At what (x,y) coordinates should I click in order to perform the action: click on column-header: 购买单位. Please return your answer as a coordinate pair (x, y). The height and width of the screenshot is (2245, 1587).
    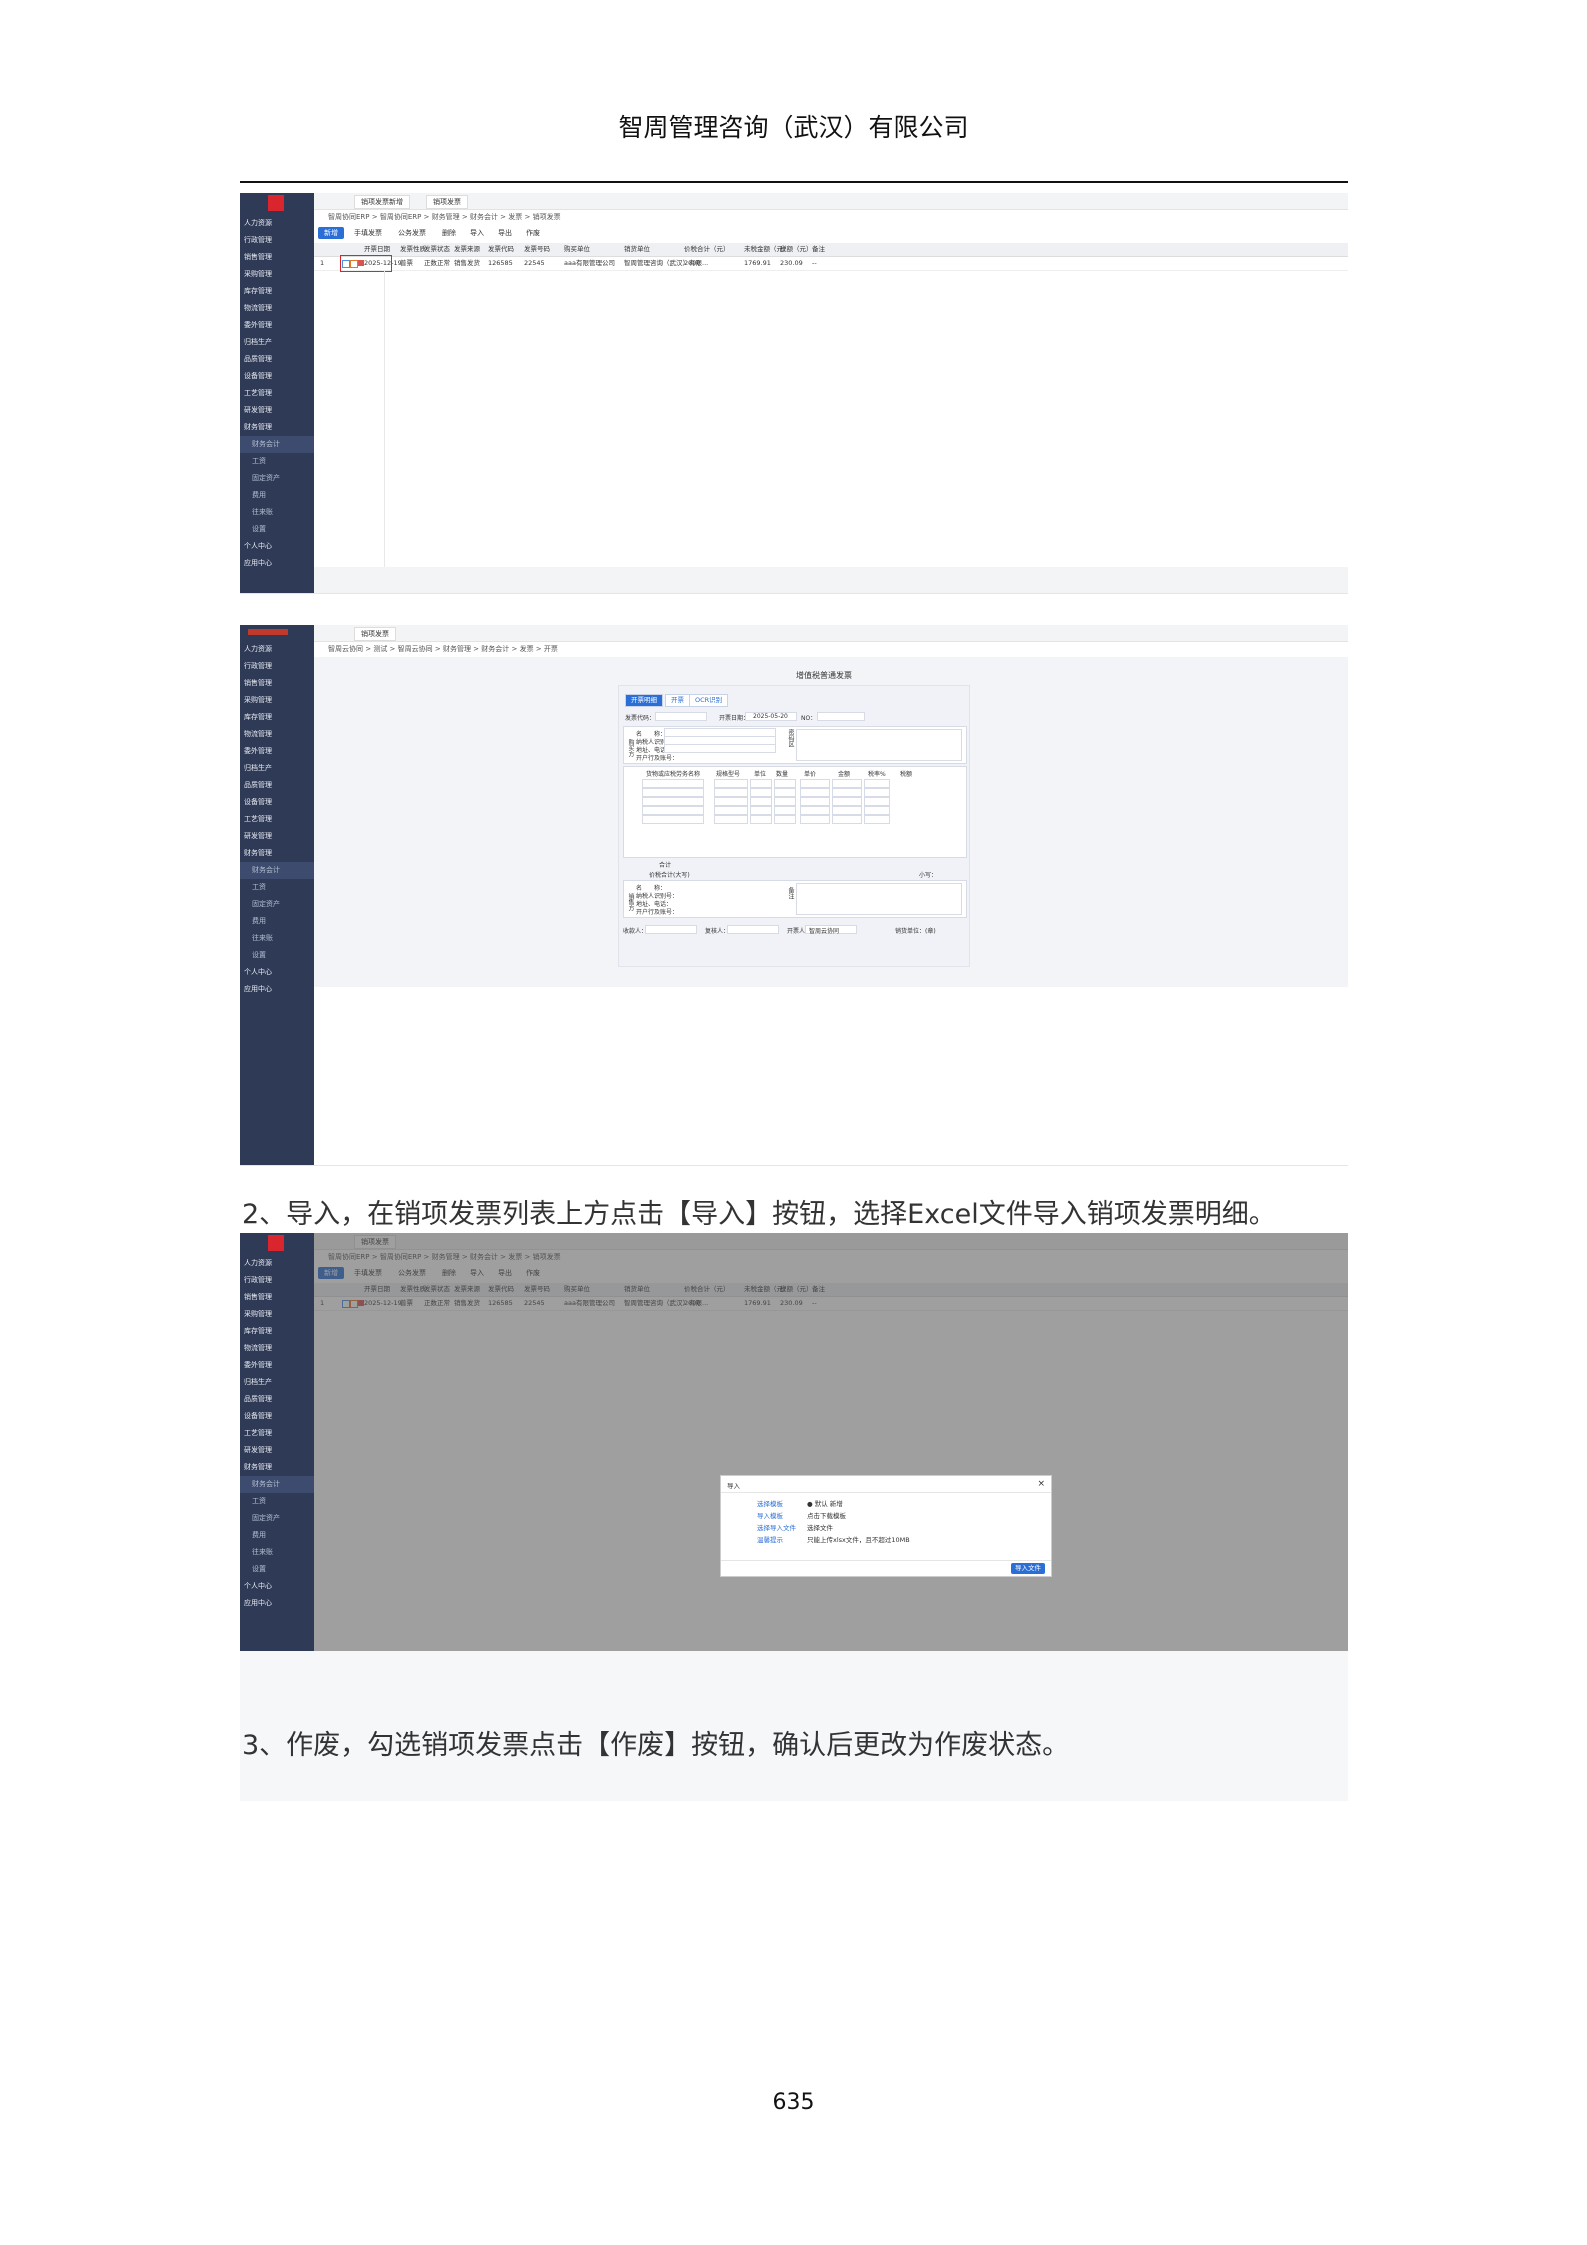
    Looking at the image, I should click on (577, 249).